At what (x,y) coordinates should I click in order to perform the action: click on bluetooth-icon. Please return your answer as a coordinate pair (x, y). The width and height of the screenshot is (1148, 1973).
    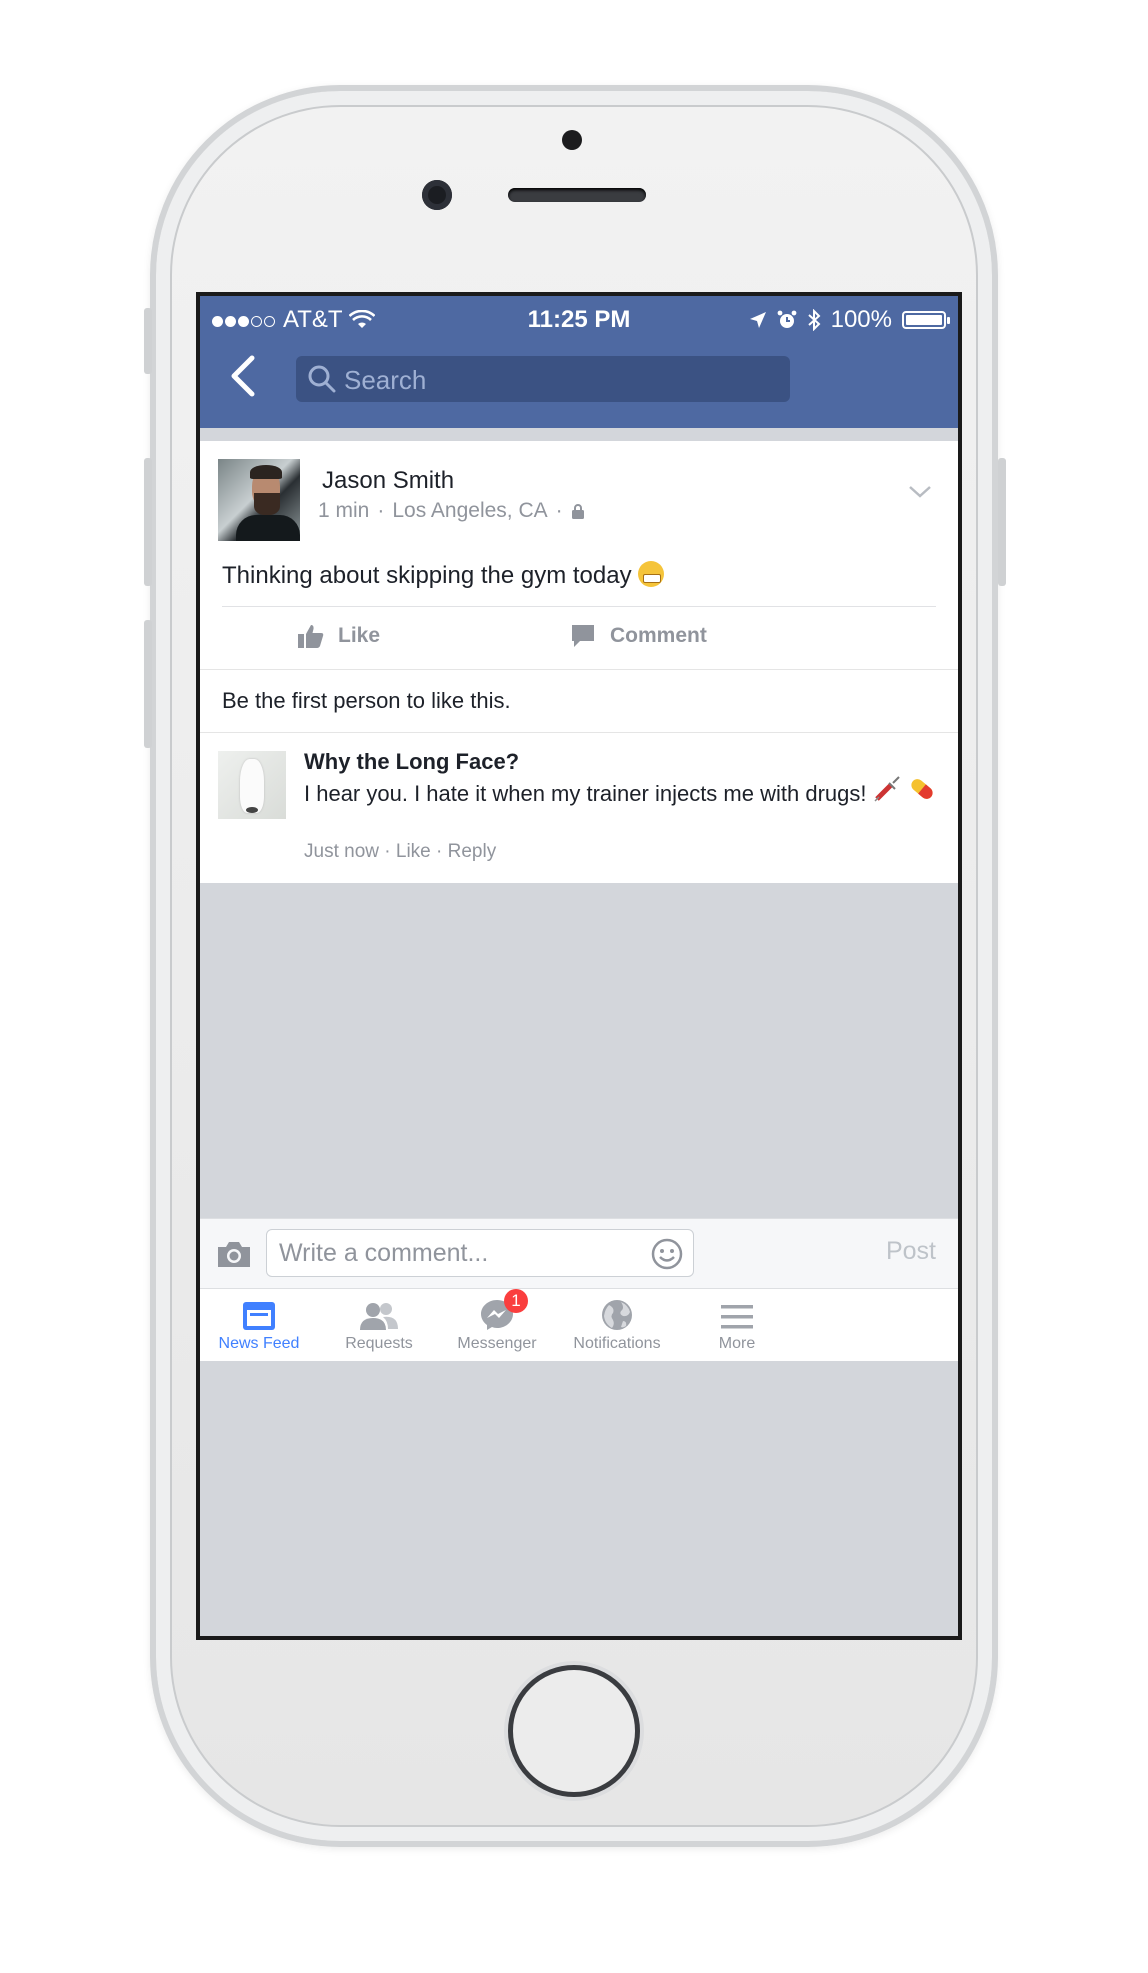
    Looking at the image, I should click on (814, 320).